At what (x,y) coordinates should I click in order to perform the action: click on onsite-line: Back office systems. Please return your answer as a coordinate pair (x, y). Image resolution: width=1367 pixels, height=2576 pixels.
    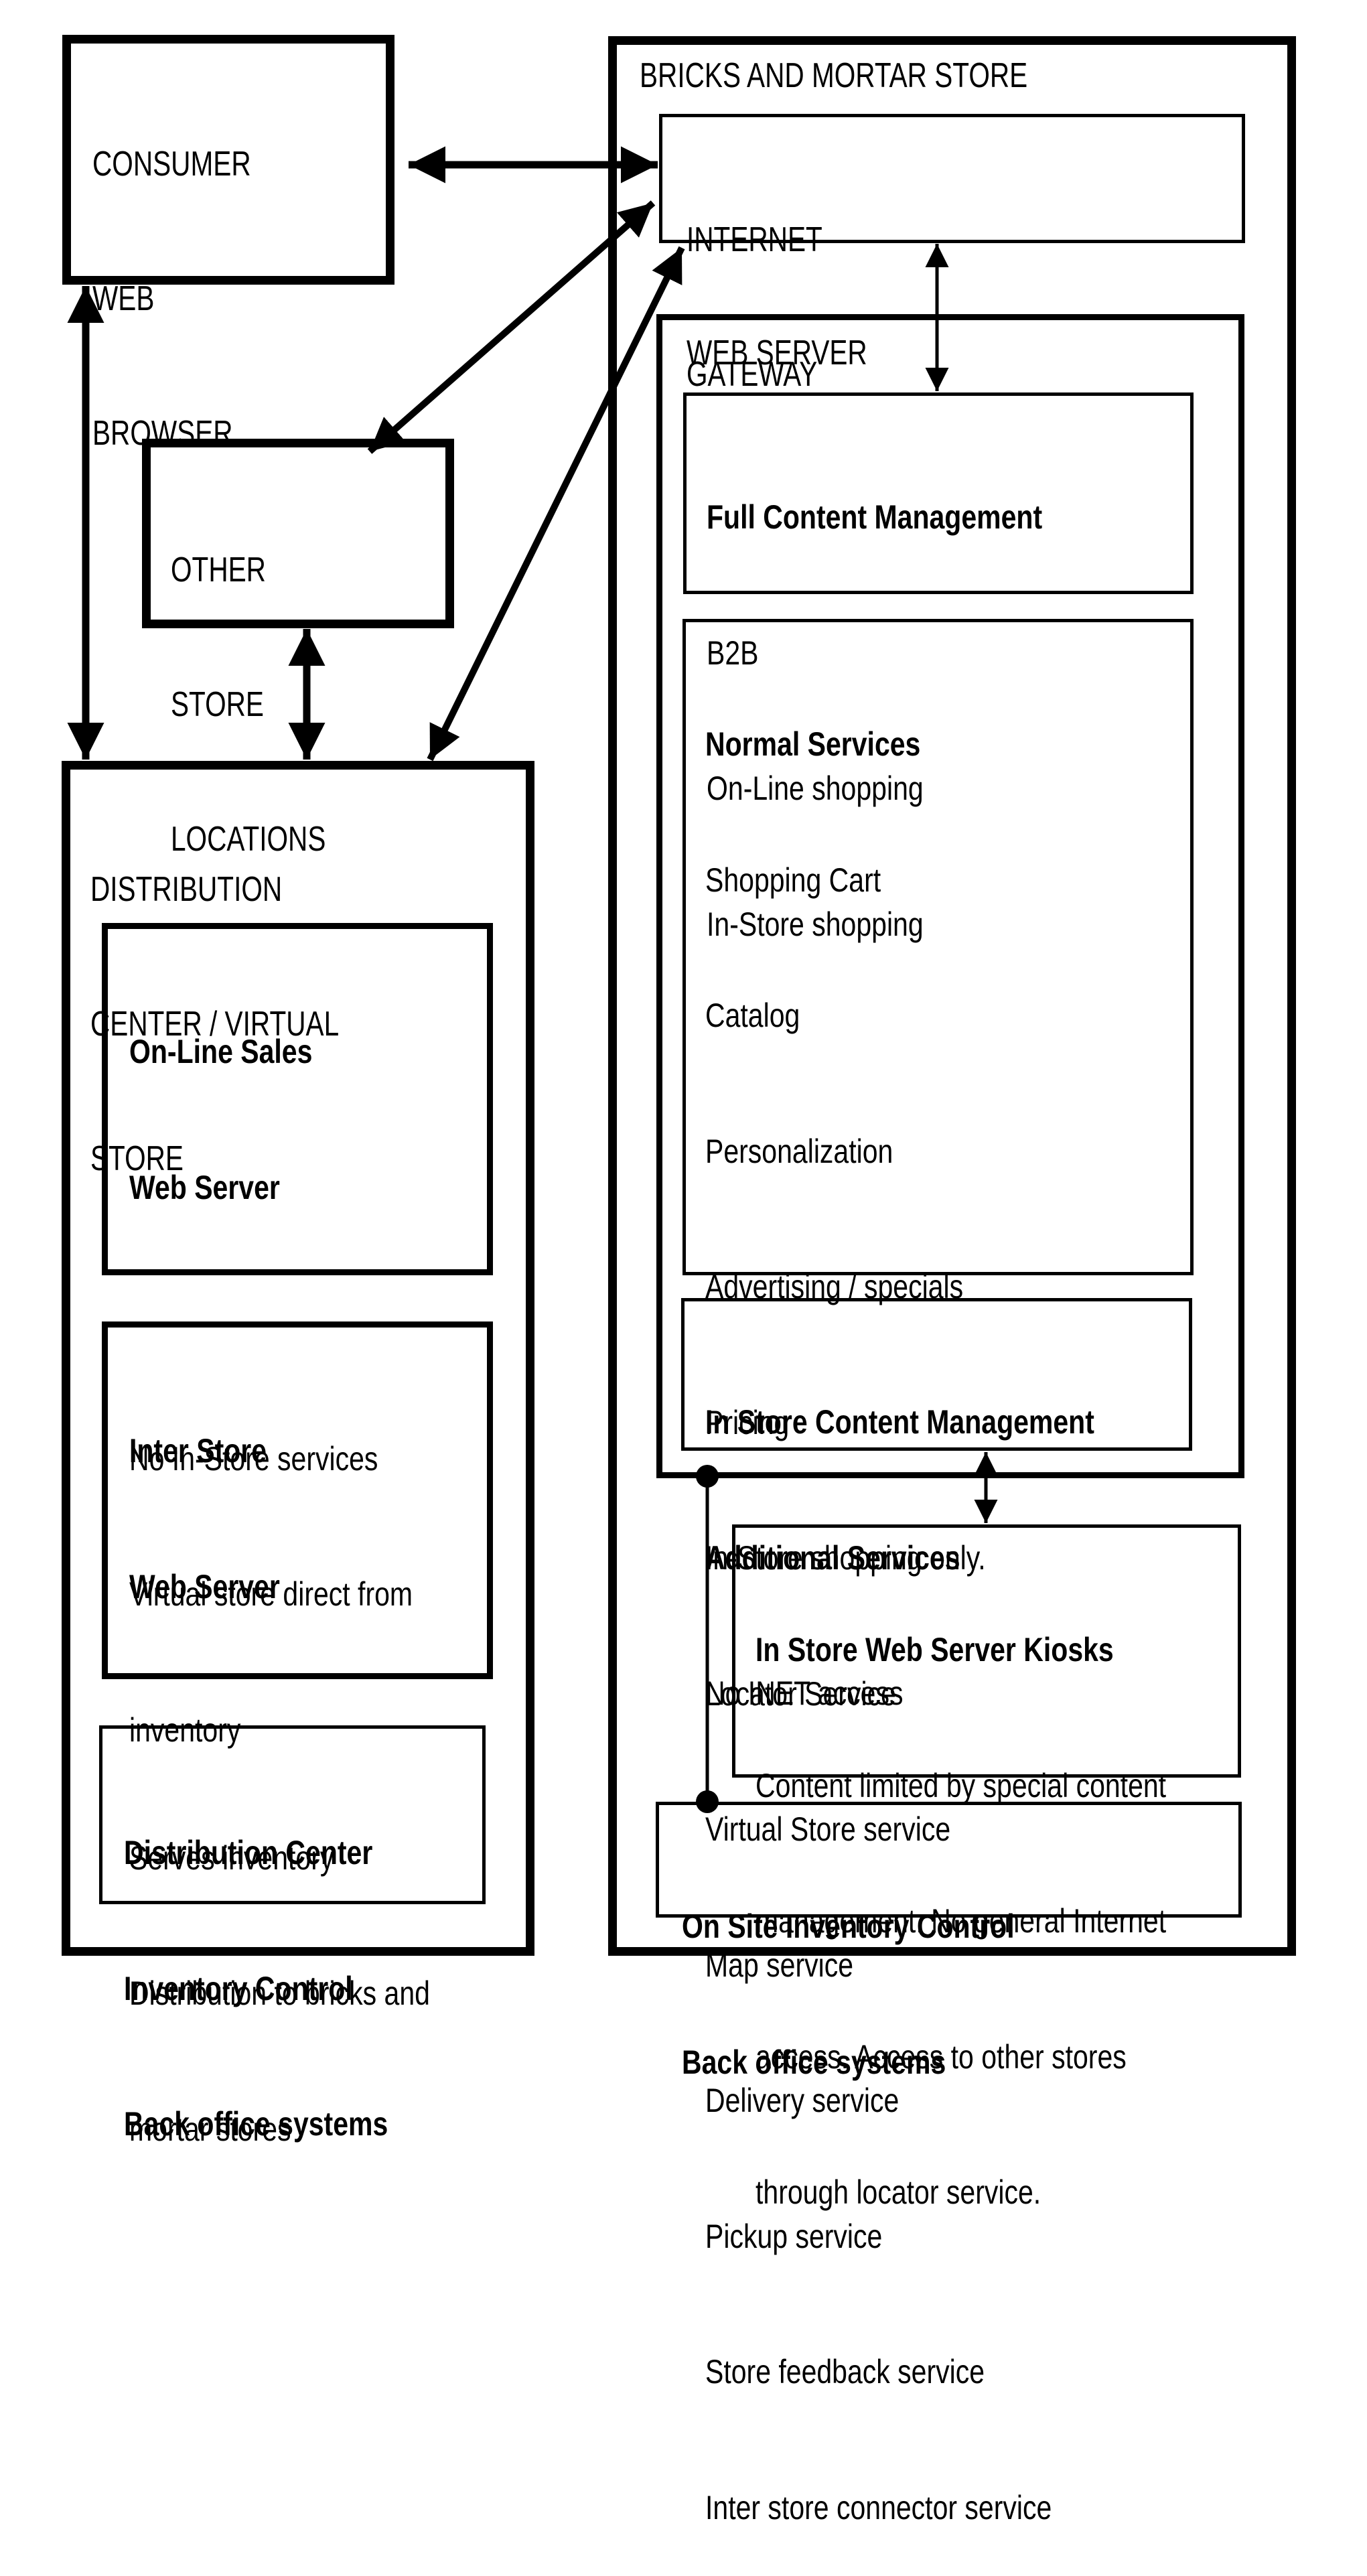
    Looking at the image, I should click on (814, 2062).